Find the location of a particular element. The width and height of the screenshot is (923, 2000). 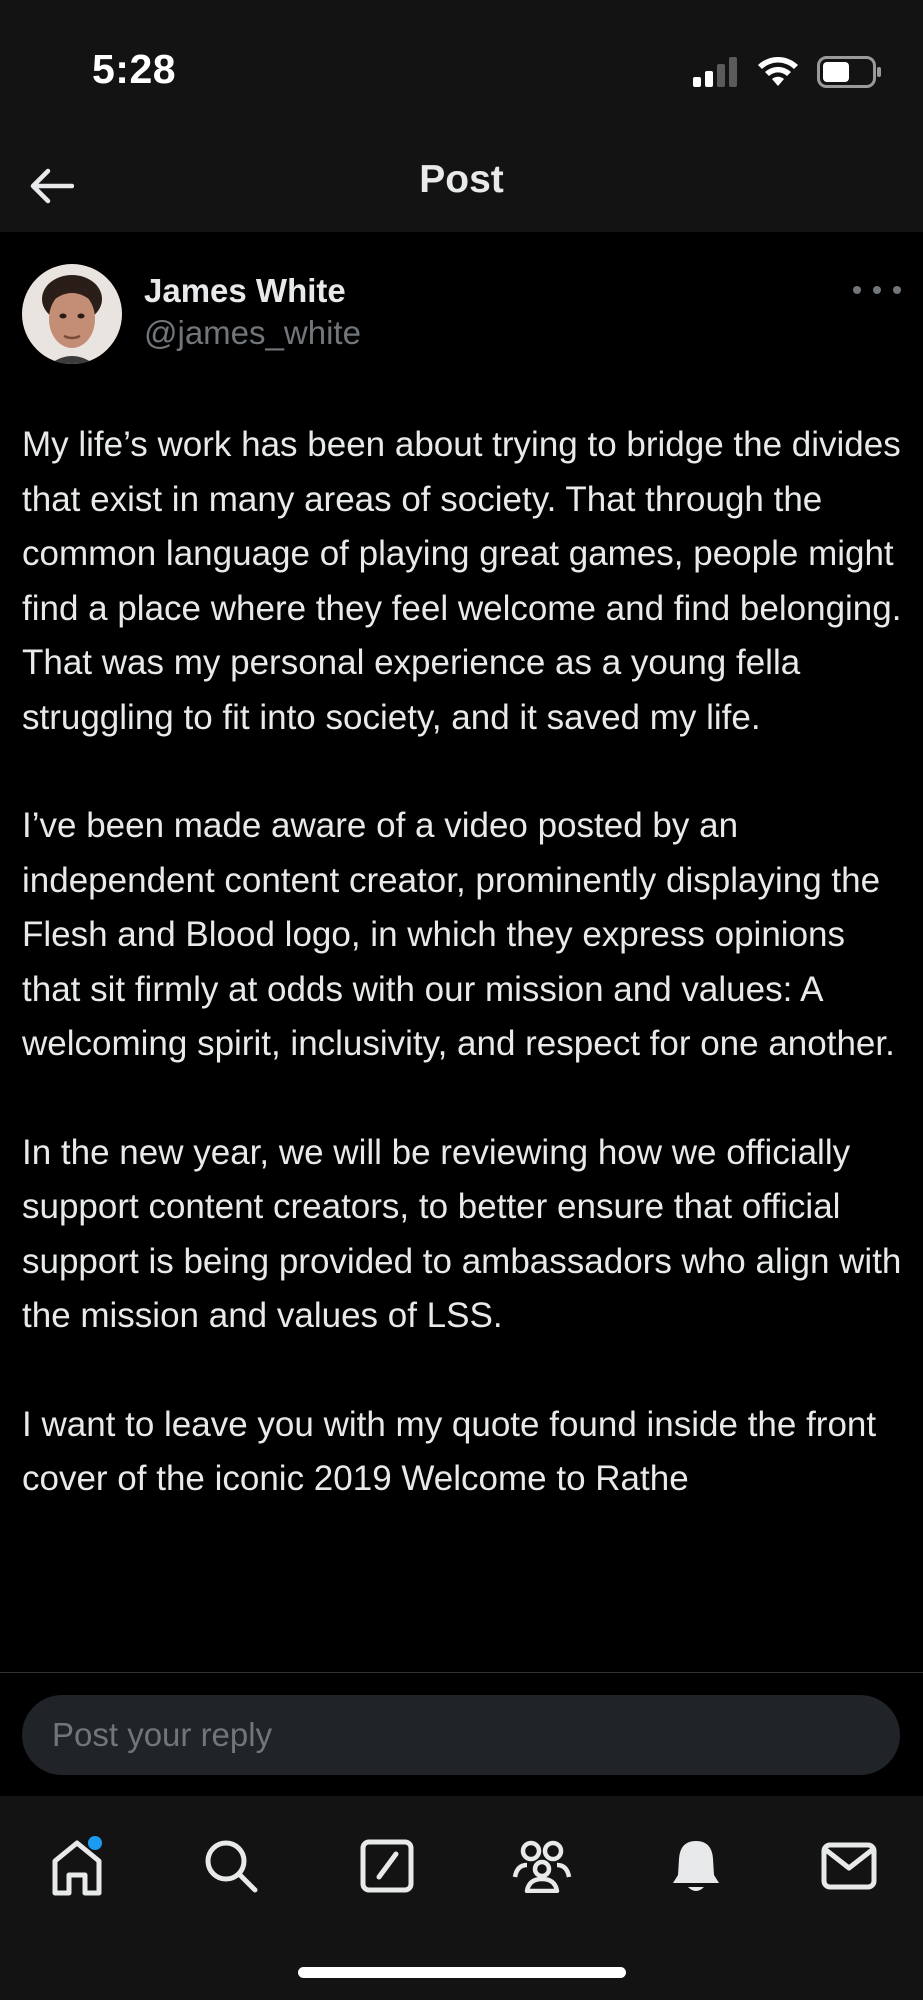

tab-search is located at coordinates (231, 1866).